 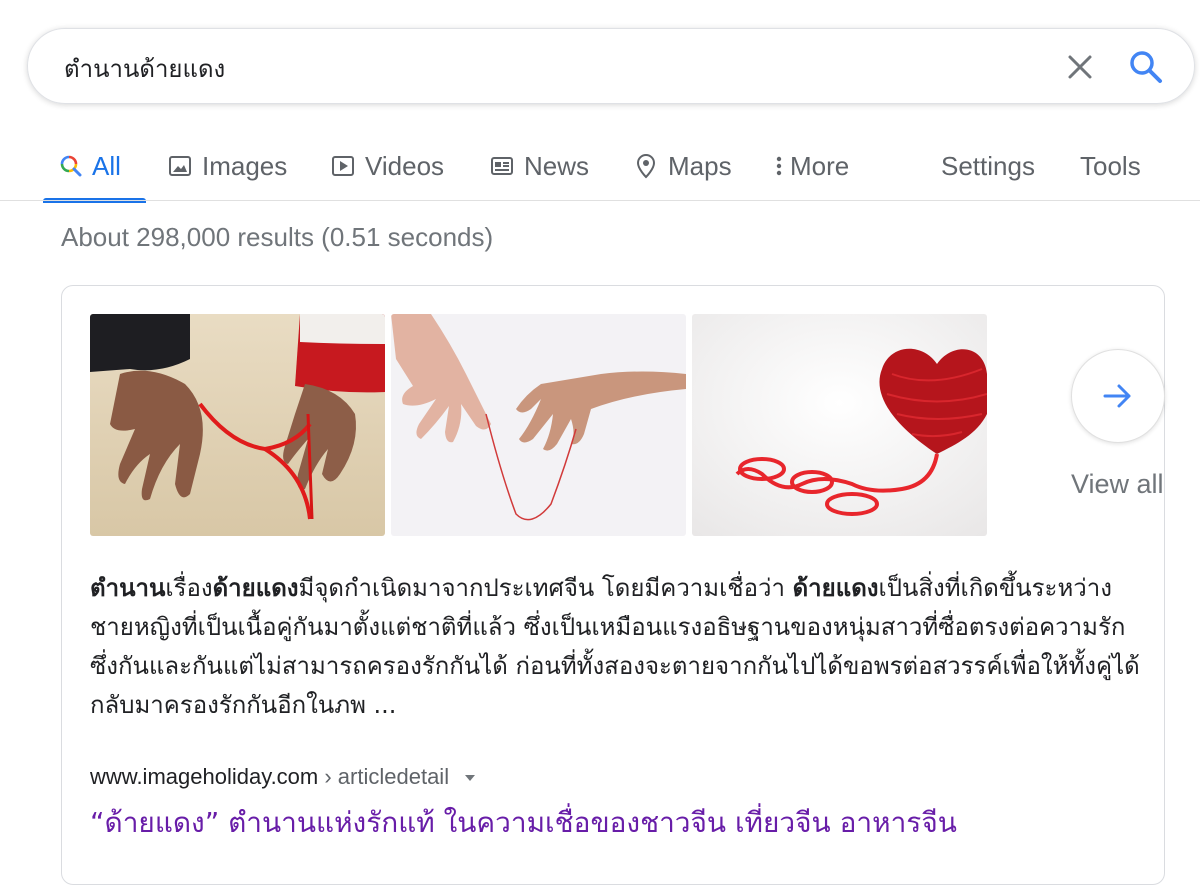 What do you see at coordinates (820, 165) in the screenshot?
I see `tab-label: More` at bounding box center [820, 165].